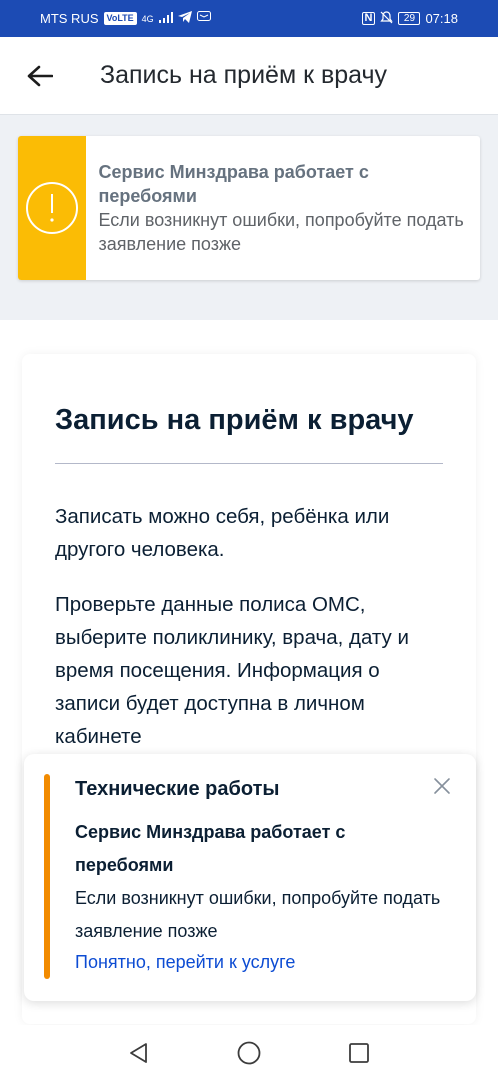 This screenshot has height=1080, width=498. I want to click on status-left: MTS RUS VoLTE 4G, so click(125, 18).